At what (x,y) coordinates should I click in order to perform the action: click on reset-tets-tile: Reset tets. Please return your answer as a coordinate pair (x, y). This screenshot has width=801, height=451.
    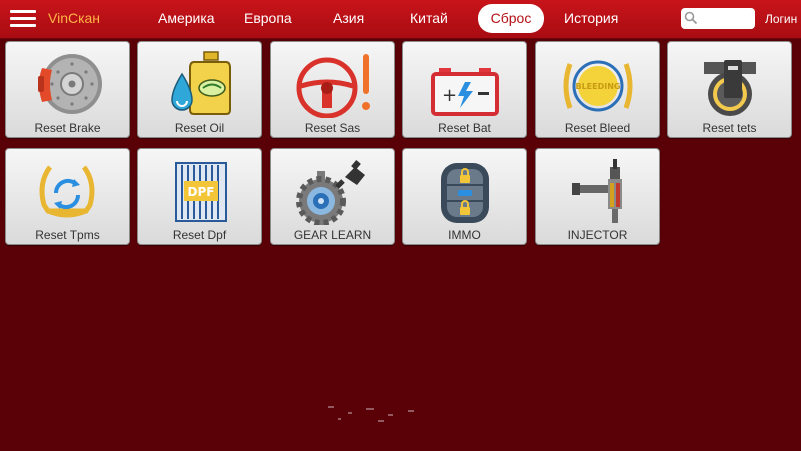
    Looking at the image, I should click on (729, 89).